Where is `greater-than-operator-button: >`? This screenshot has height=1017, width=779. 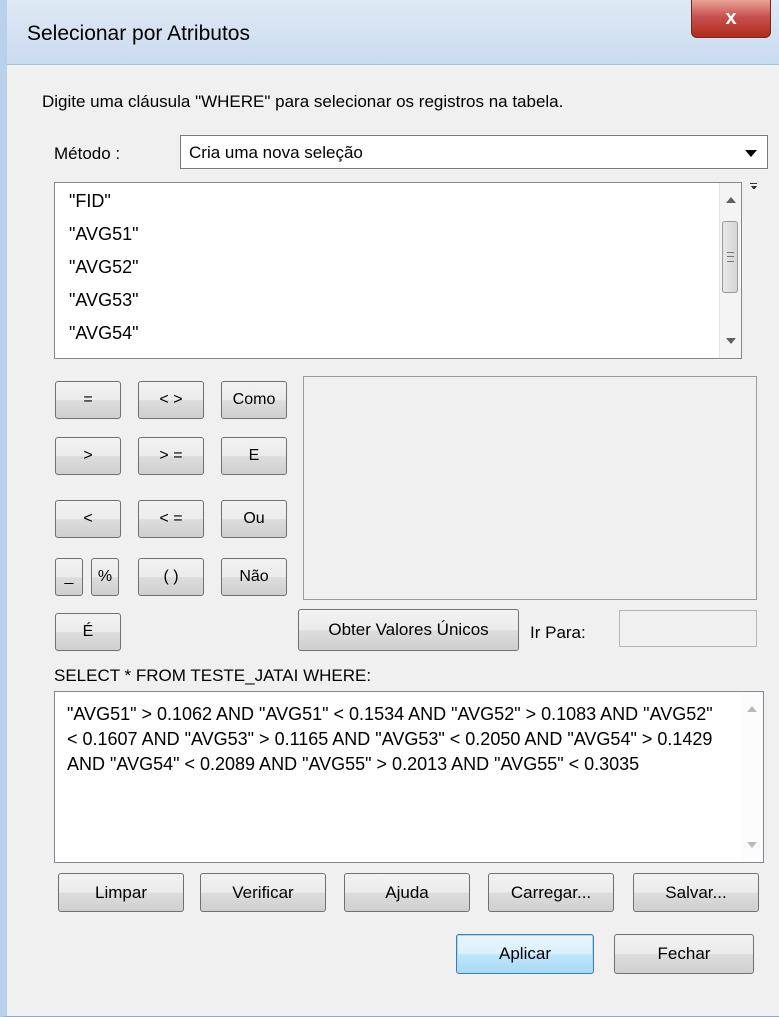 greater-than-operator-button: > is located at coordinates (88, 456).